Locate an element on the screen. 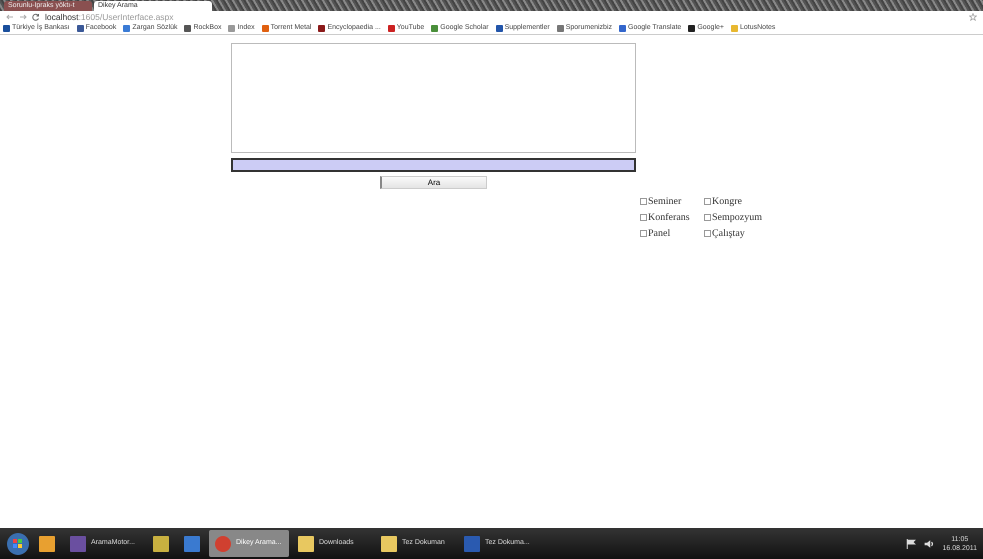  checkbox-label: Sempozyum is located at coordinates (737, 218).